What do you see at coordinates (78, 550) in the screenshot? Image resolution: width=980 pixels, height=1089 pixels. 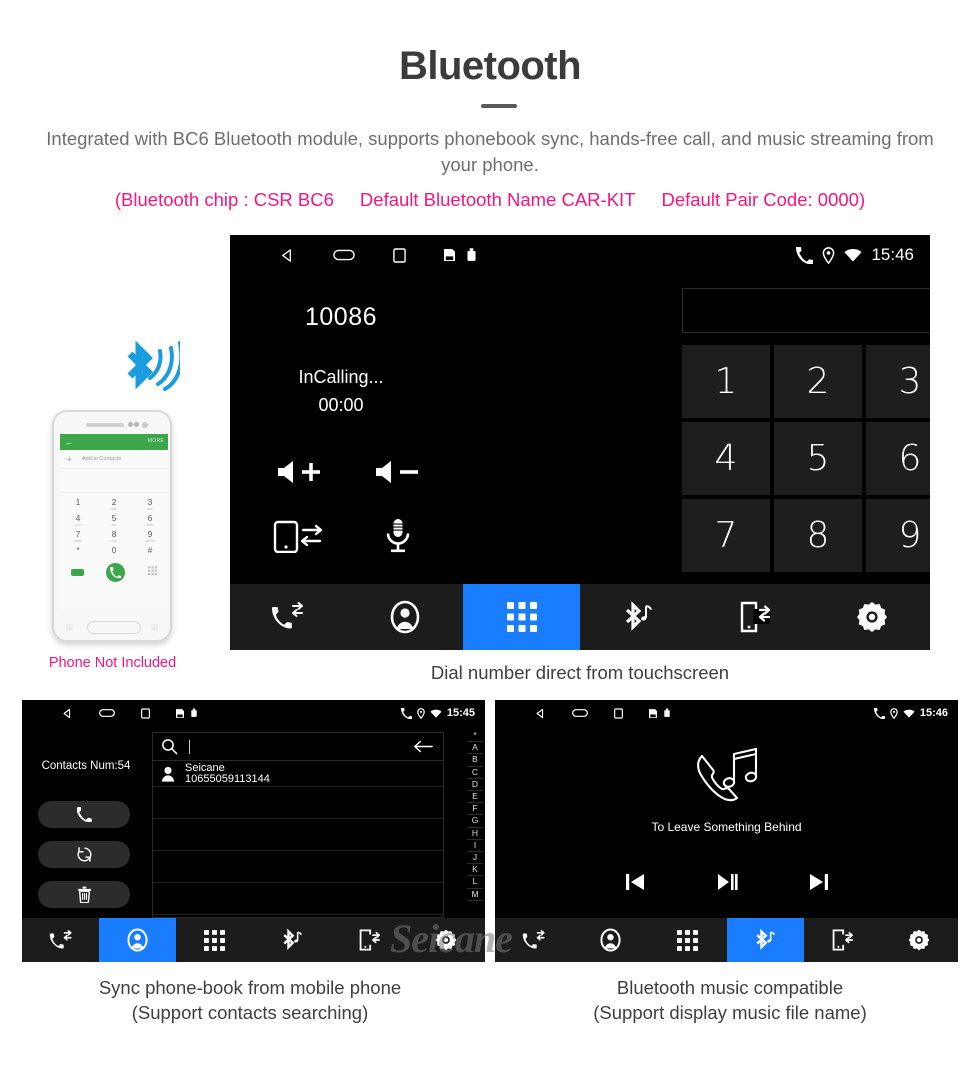 I see `phone-key-digit: *` at bounding box center [78, 550].